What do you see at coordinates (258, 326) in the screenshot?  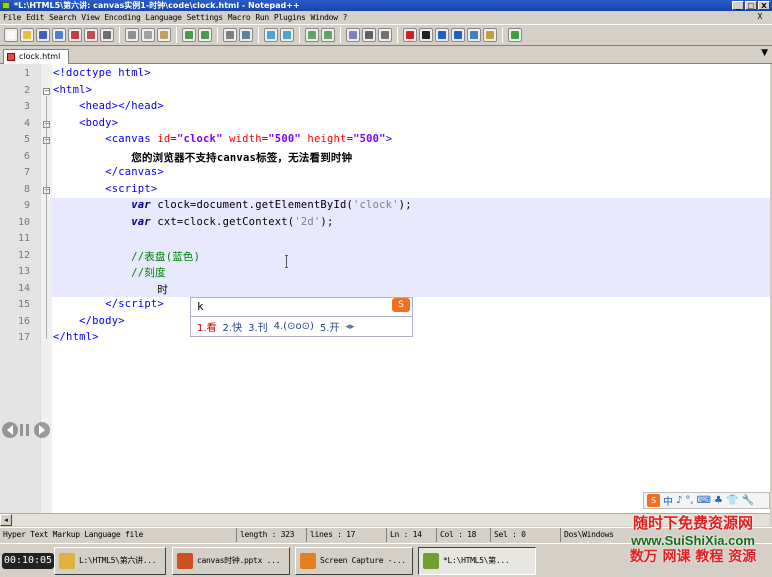 I see `ime-candidate: 3.刊` at bounding box center [258, 326].